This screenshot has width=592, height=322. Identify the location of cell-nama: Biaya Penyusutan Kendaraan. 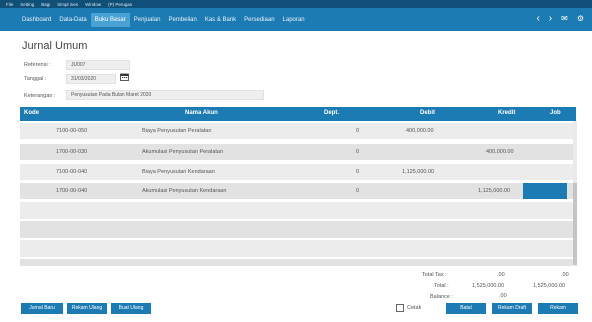
(178, 172).